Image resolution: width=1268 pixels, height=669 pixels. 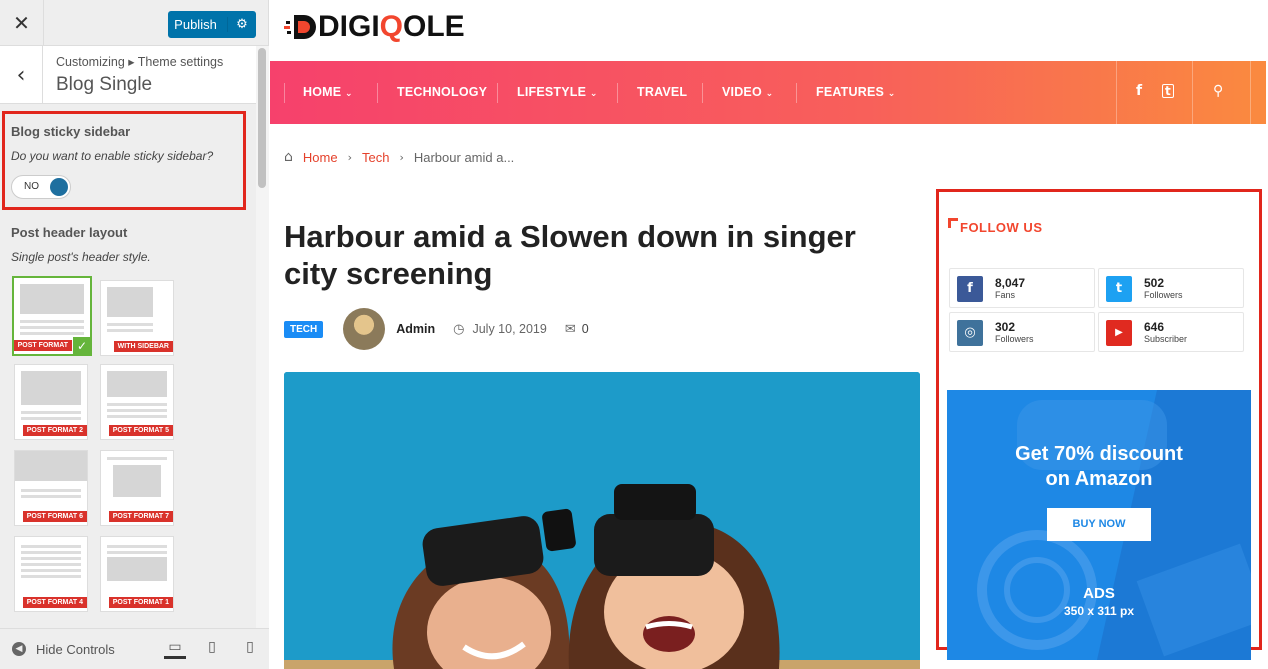 I want to click on ad-headline: Get 70% discount on Amazon, so click(x=1099, y=466).